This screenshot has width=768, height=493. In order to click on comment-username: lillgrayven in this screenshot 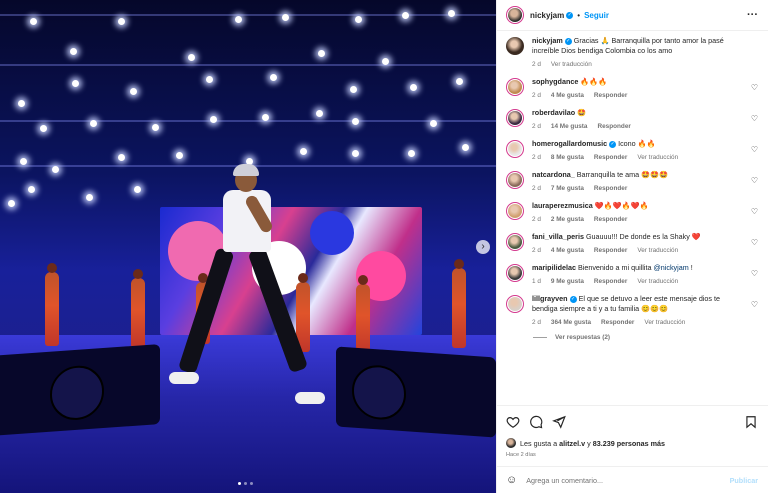, I will do `click(550, 298)`.